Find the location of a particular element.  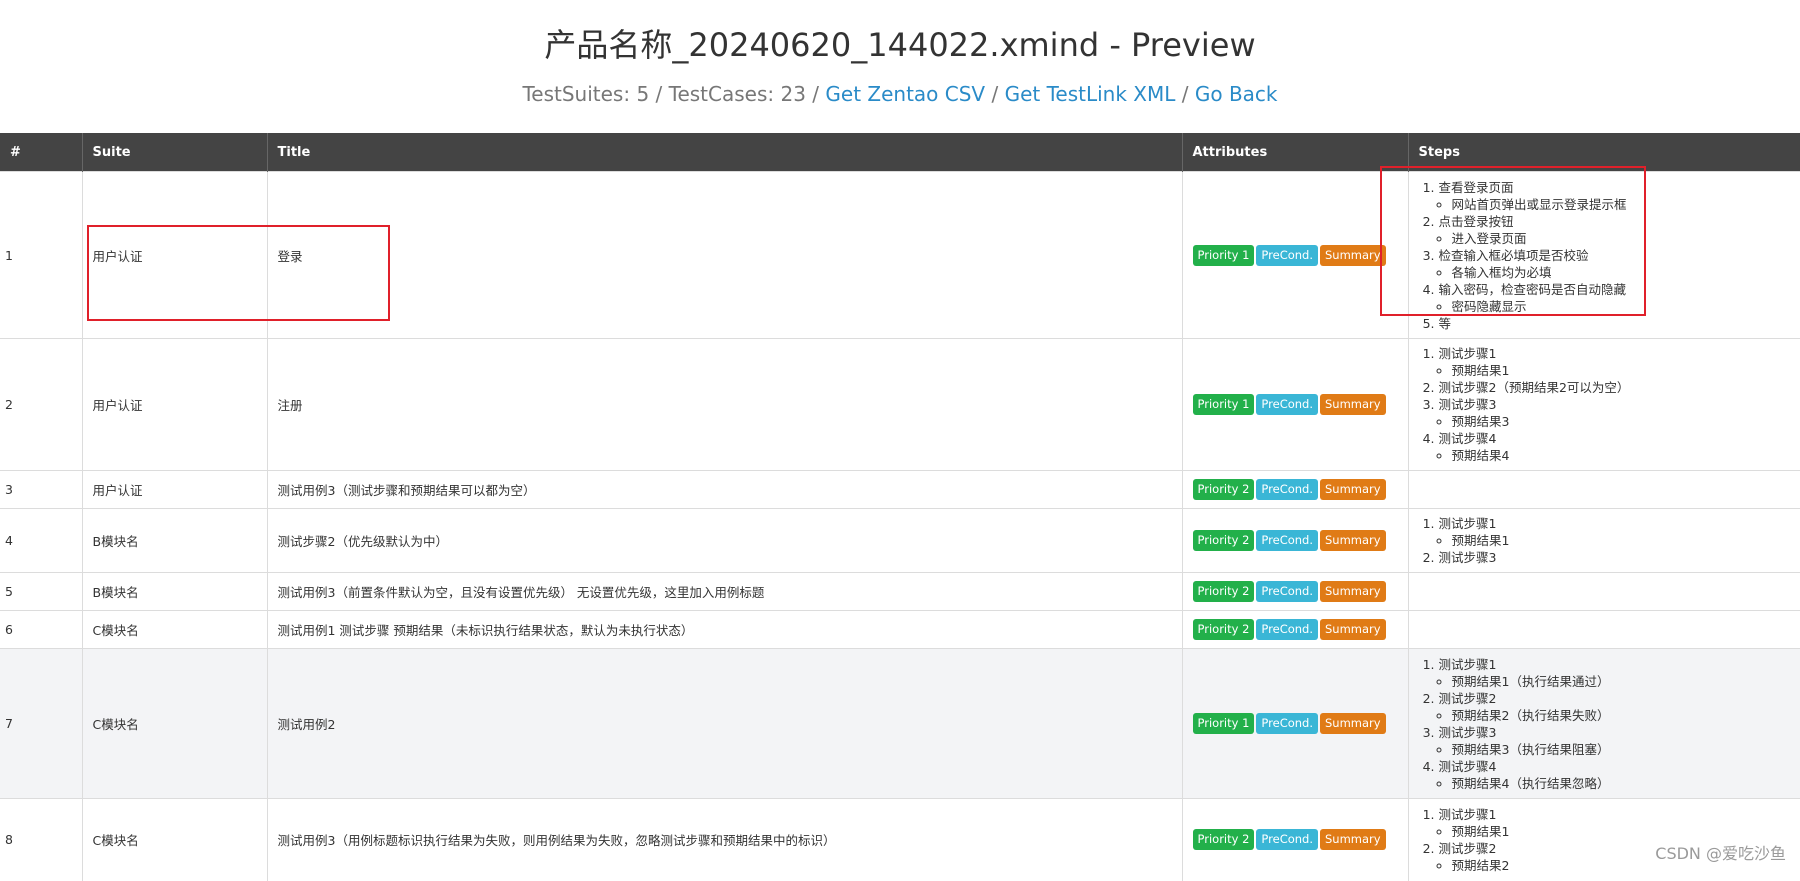

step-item: 测试步骤4预期结果4（执行结果忽略） is located at coordinates (1615, 775).